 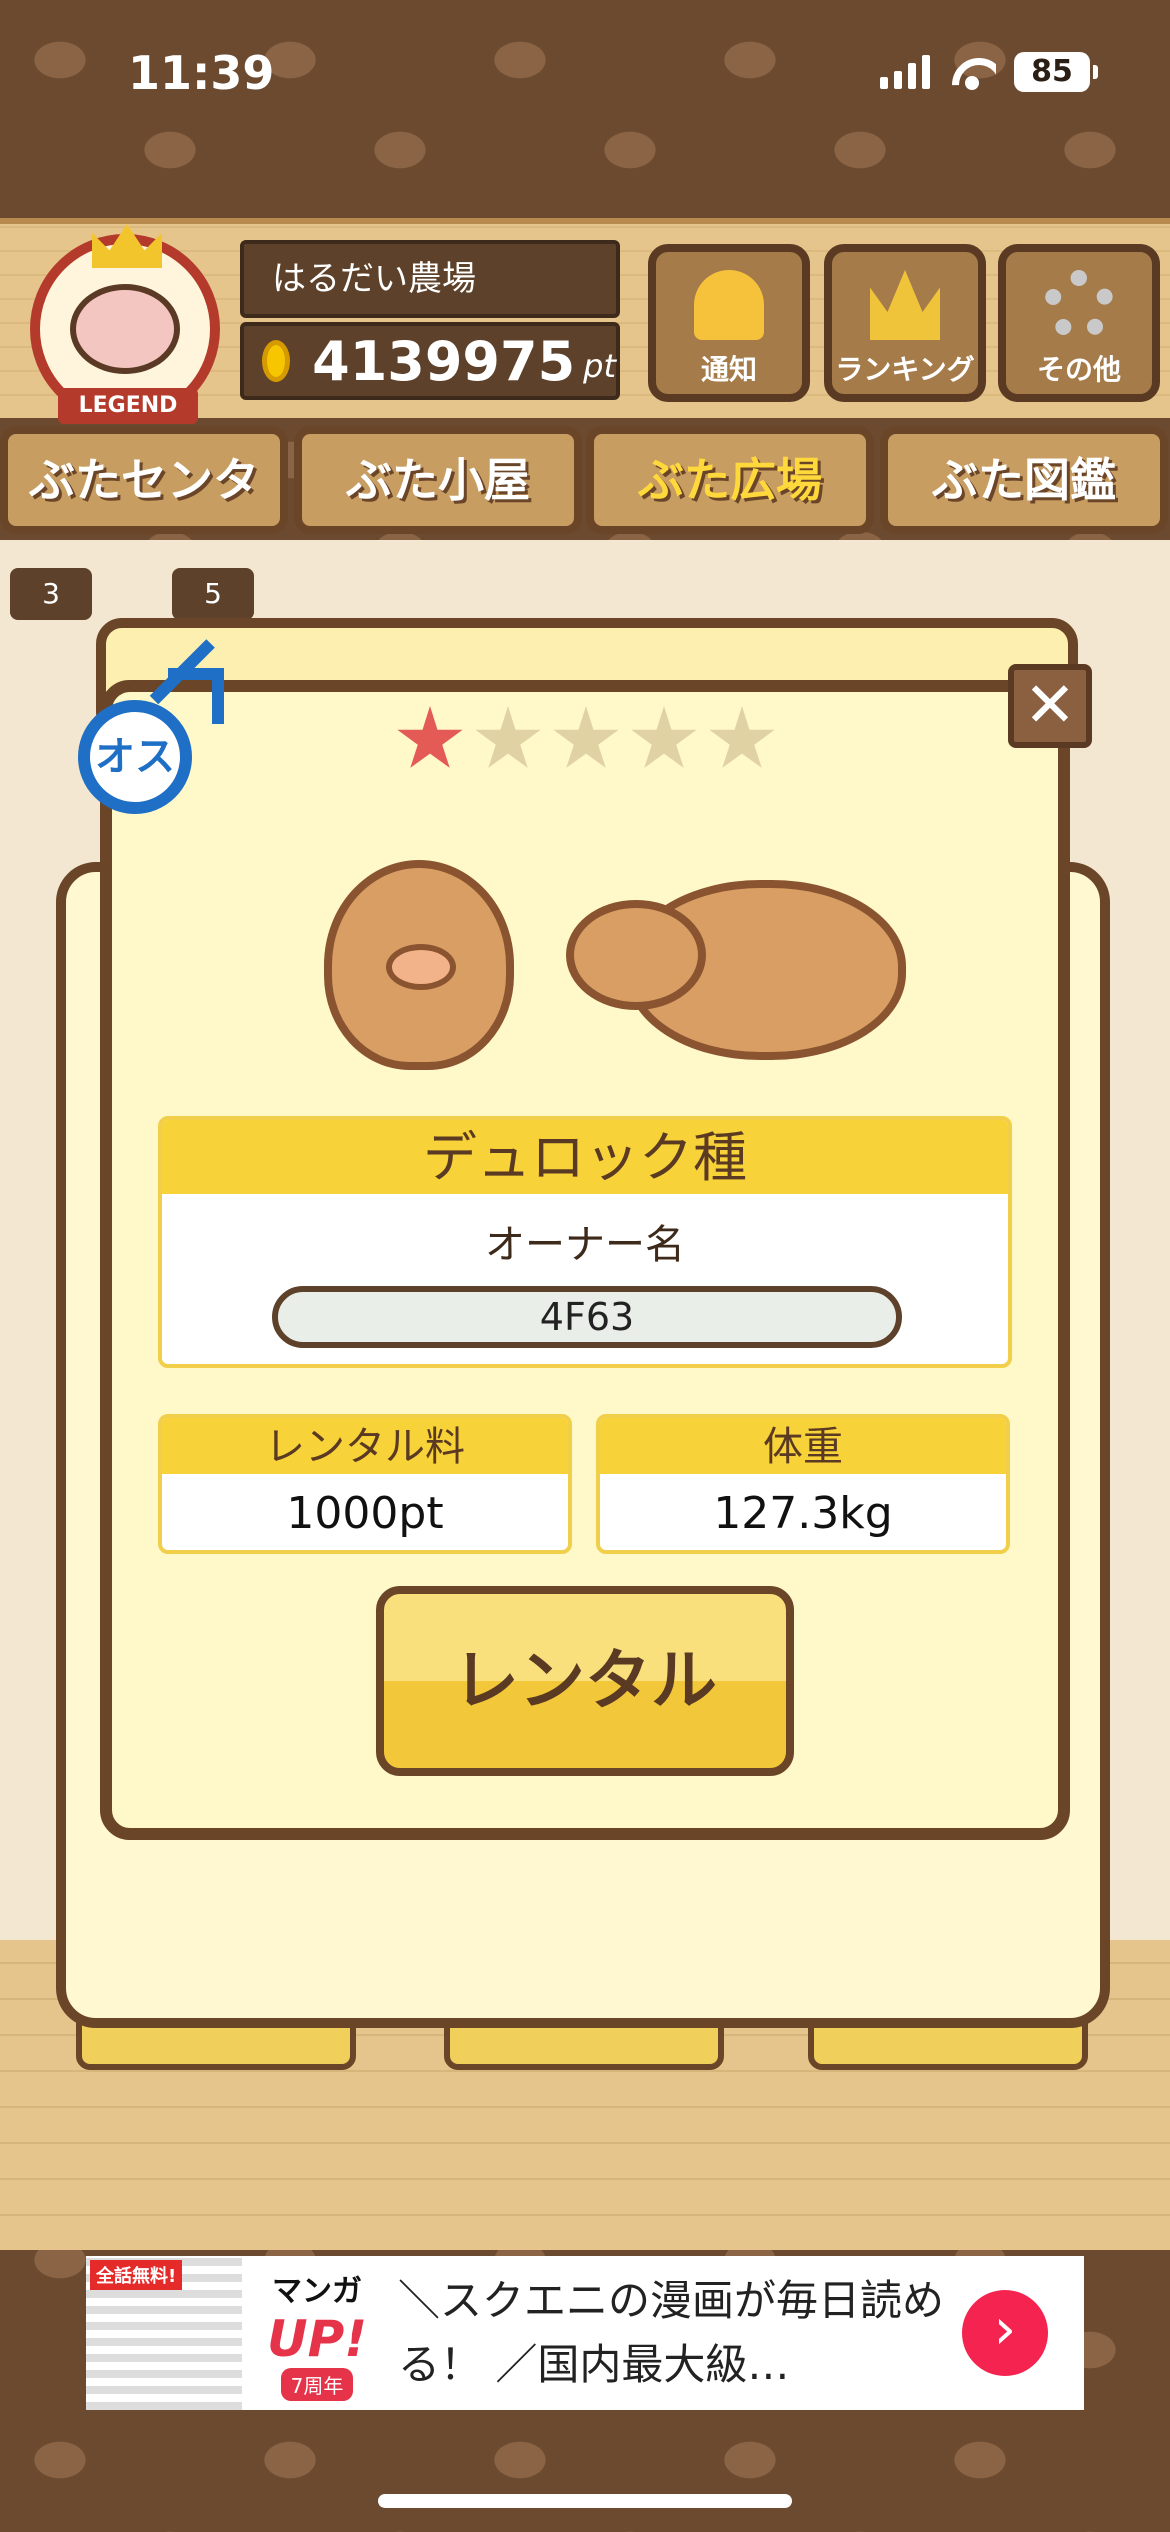 What do you see at coordinates (585, 509) in the screenshot?
I see `main-nav: ぶたセンター ぶた小屋 ぶた広場 ぶた図鑑` at bounding box center [585, 509].